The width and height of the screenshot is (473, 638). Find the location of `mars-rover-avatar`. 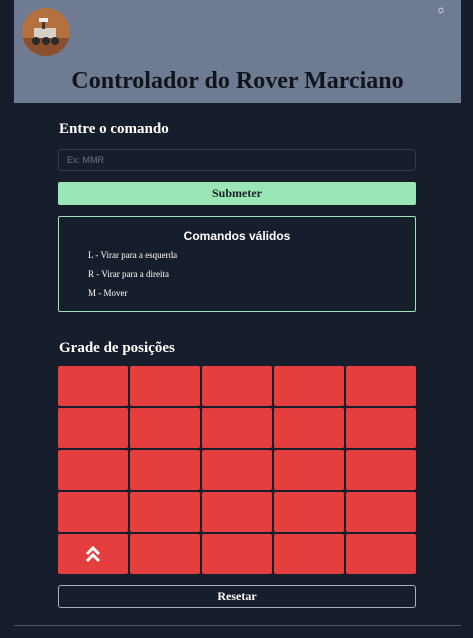

mars-rover-avatar is located at coordinates (46, 32).